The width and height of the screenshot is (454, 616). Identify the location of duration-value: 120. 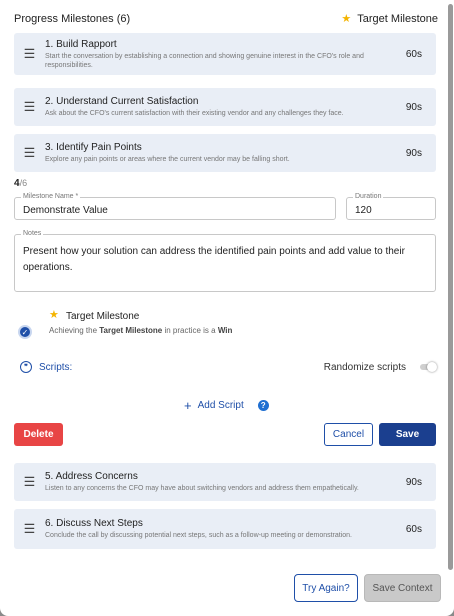
(363, 210).